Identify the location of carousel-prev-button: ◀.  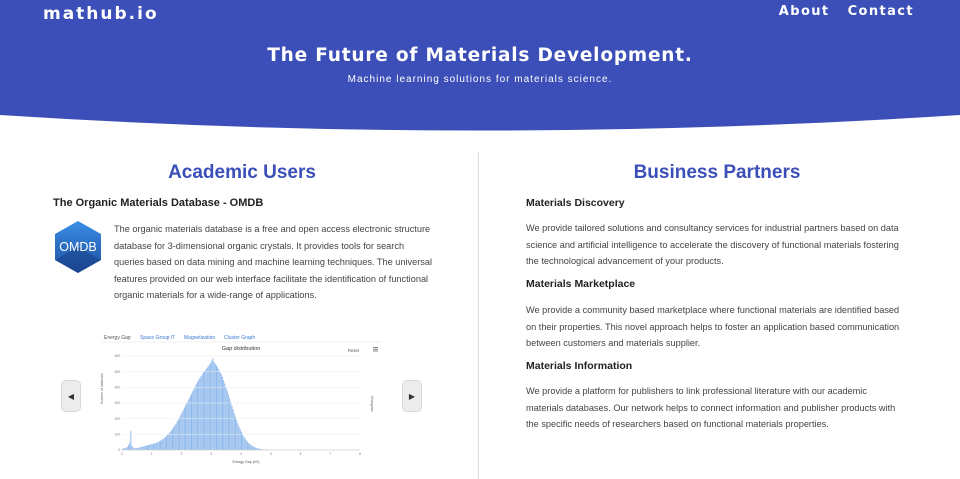
(71, 396).